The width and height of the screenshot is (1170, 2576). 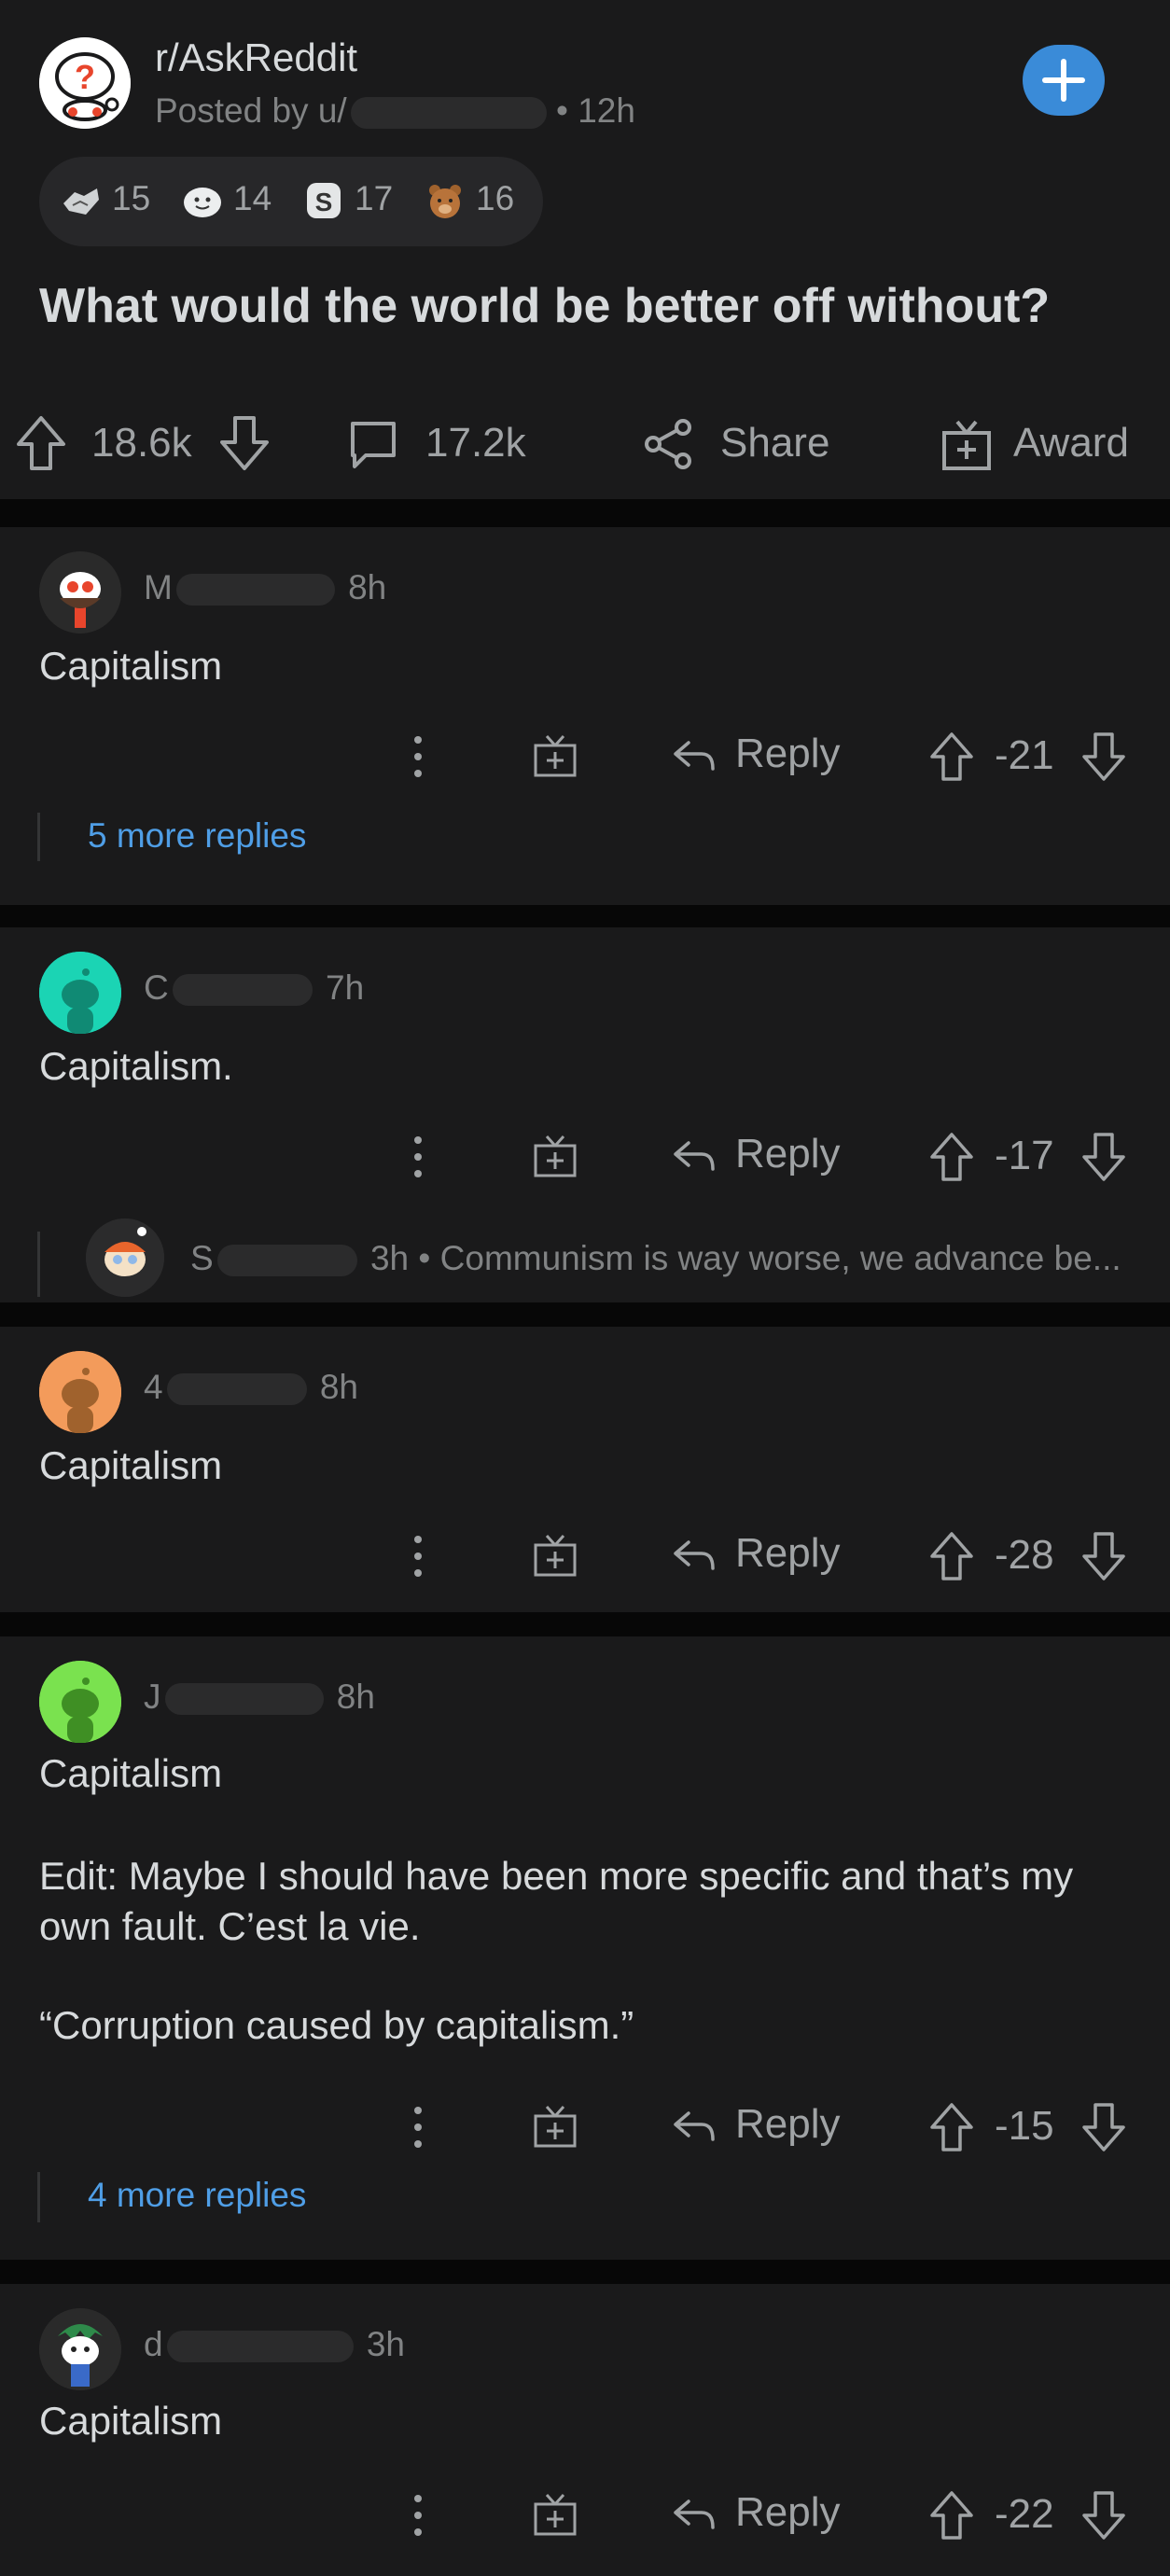 I want to click on handshake-award-icon, so click(x=81, y=200).